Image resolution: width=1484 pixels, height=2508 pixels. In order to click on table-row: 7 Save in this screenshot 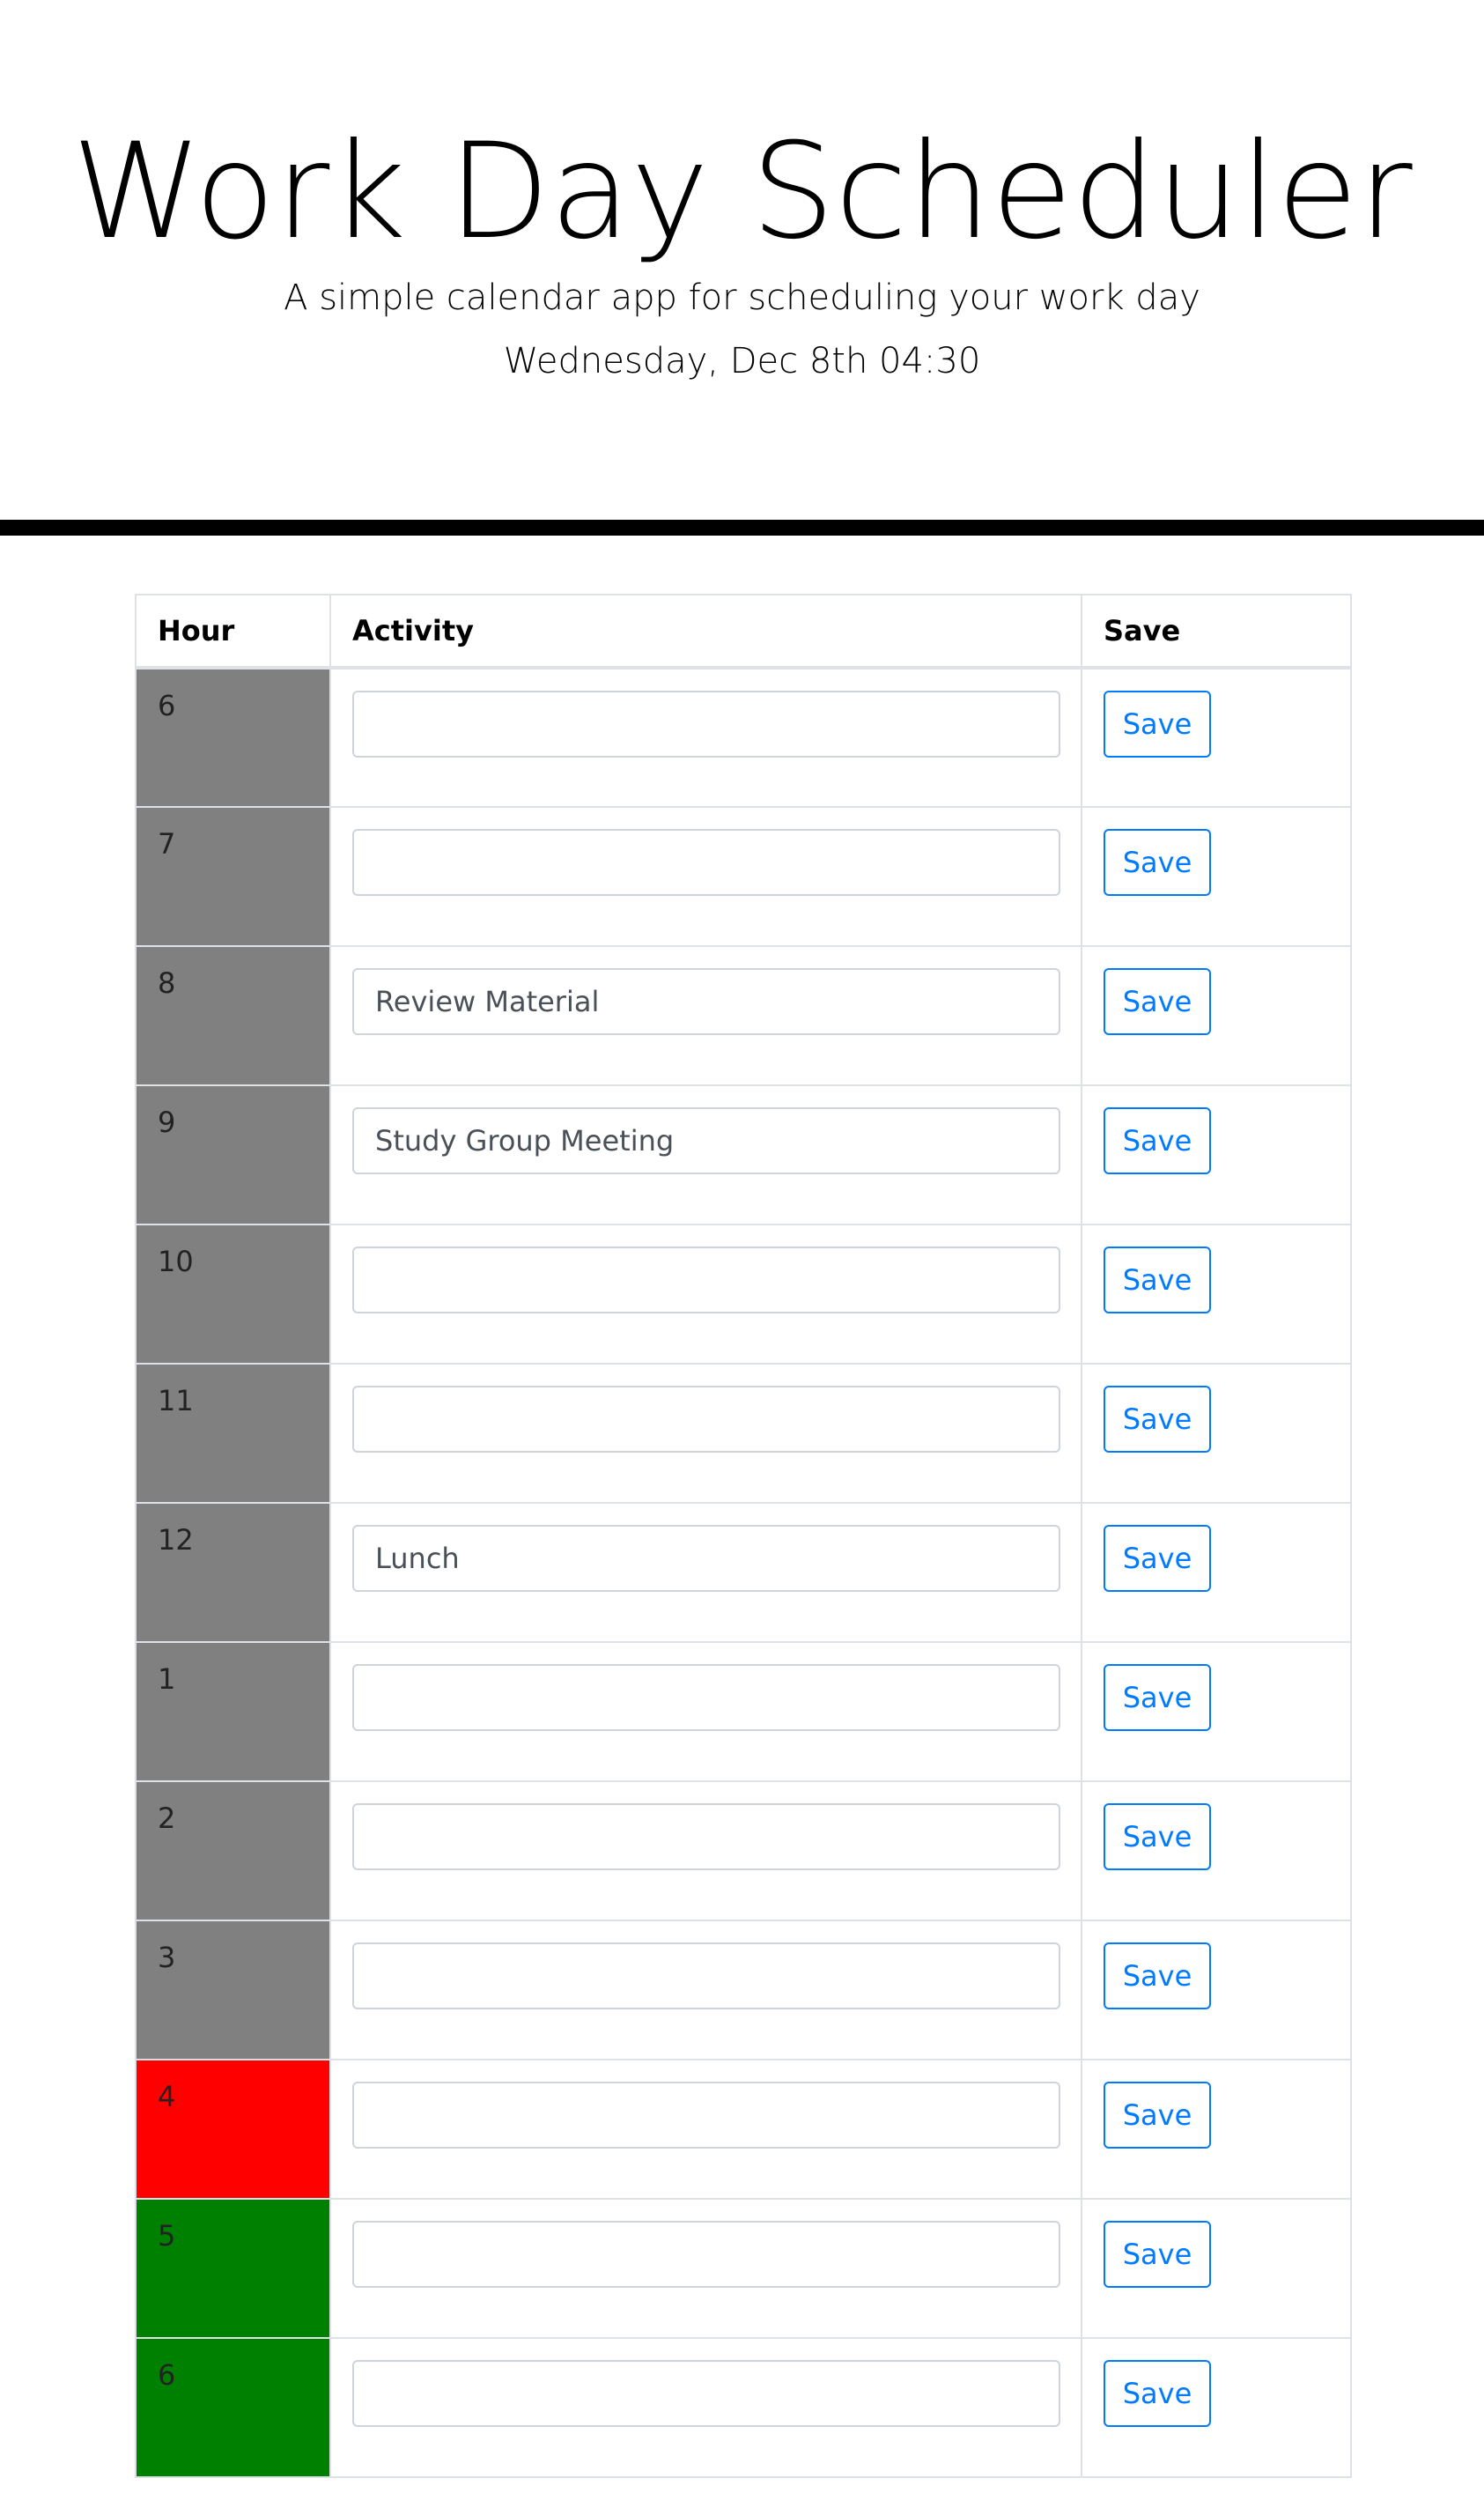, I will do `click(743, 877)`.